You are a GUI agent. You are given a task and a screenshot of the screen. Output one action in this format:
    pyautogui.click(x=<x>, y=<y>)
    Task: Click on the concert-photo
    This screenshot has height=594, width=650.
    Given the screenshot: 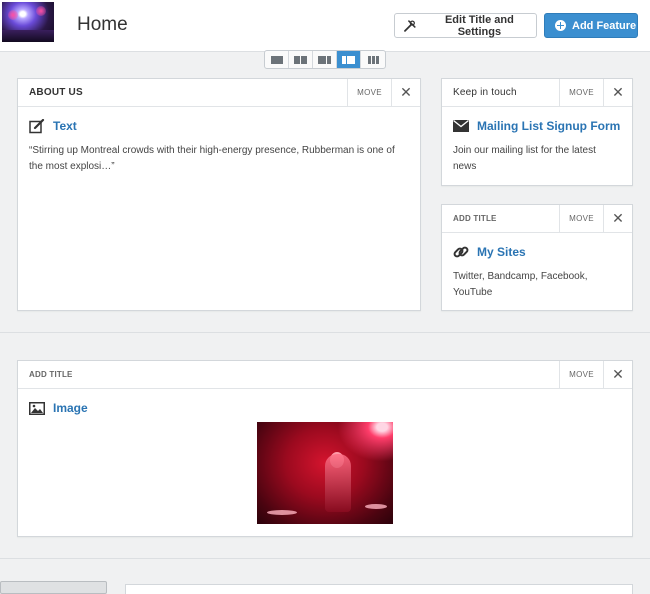 What is the action you would take?
    pyautogui.click(x=325, y=473)
    